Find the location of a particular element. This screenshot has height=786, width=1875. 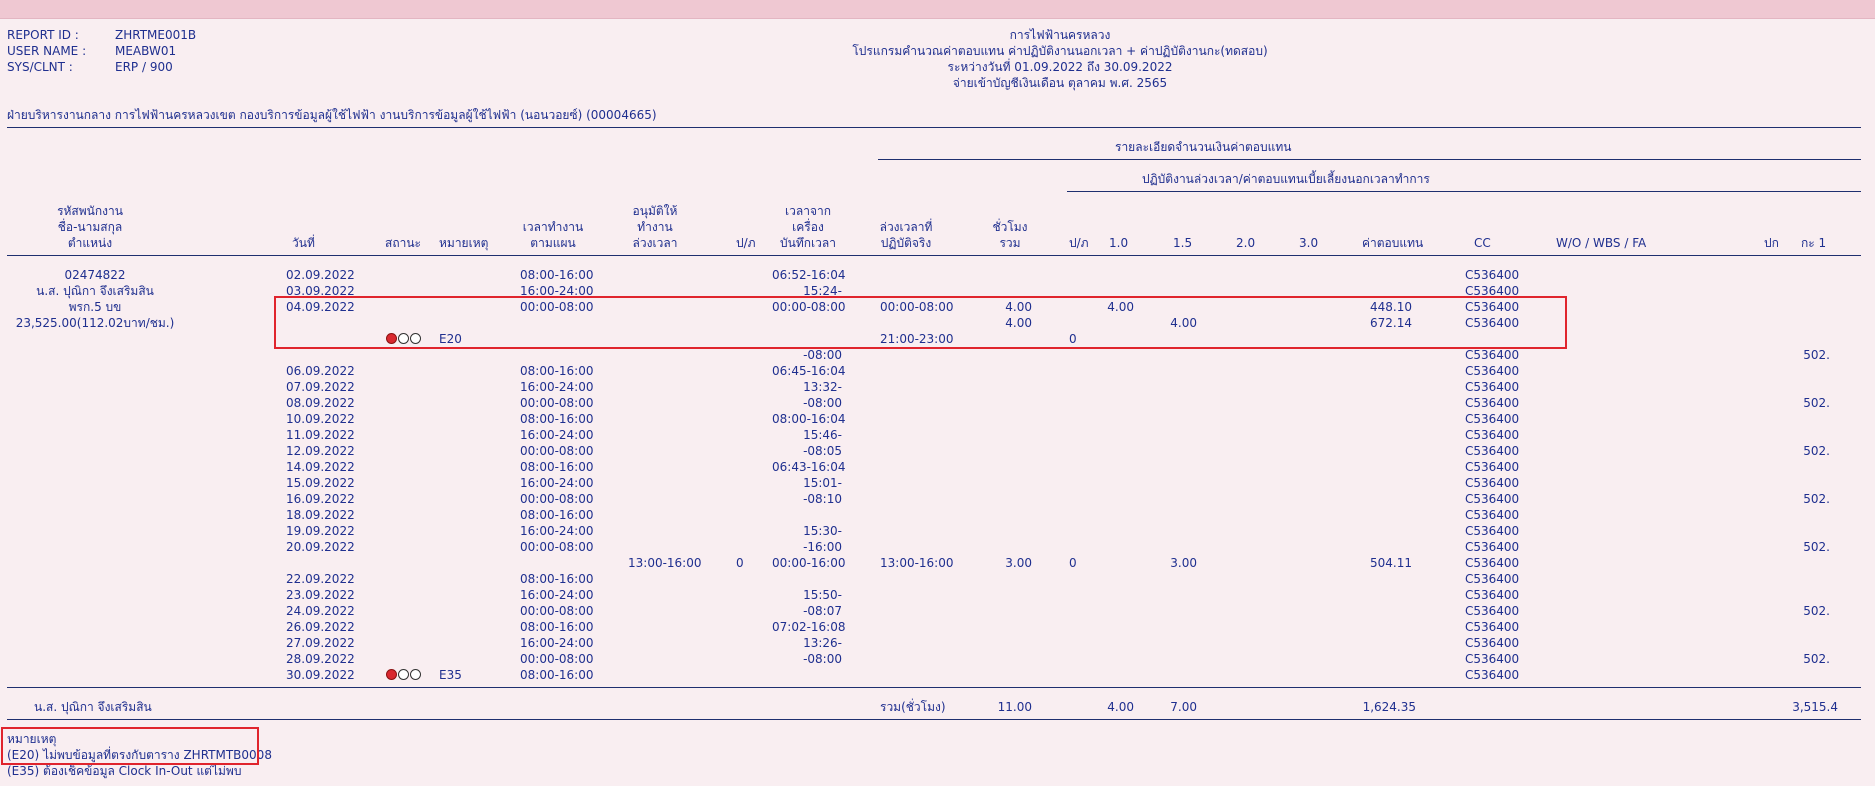

row-18-pa2: 0 is located at coordinates (1073, 563).